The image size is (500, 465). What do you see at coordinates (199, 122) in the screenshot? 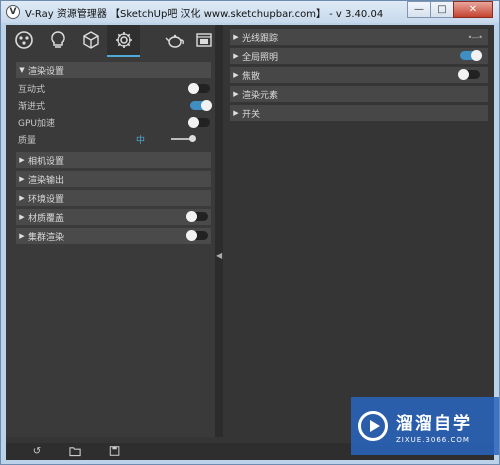
I see `gpu-toggle` at bounding box center [199, 122].